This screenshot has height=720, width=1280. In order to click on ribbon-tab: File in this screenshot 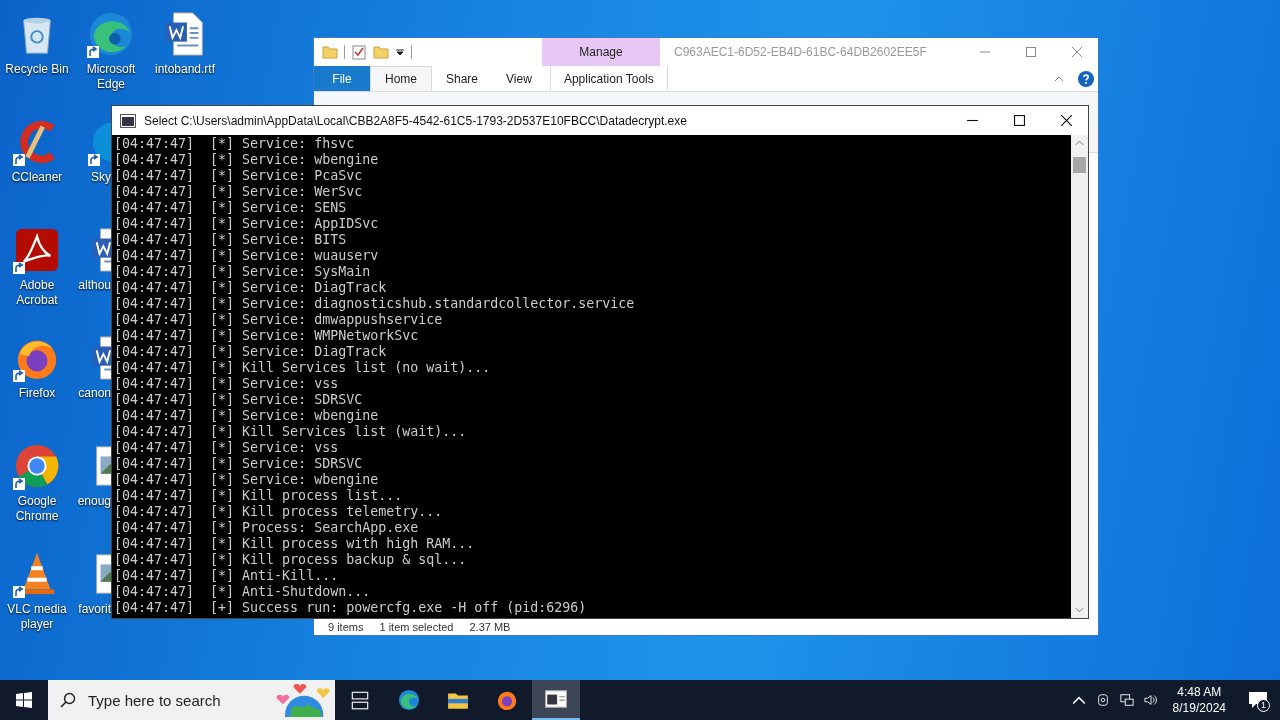, I will do `click(342, 78)`.